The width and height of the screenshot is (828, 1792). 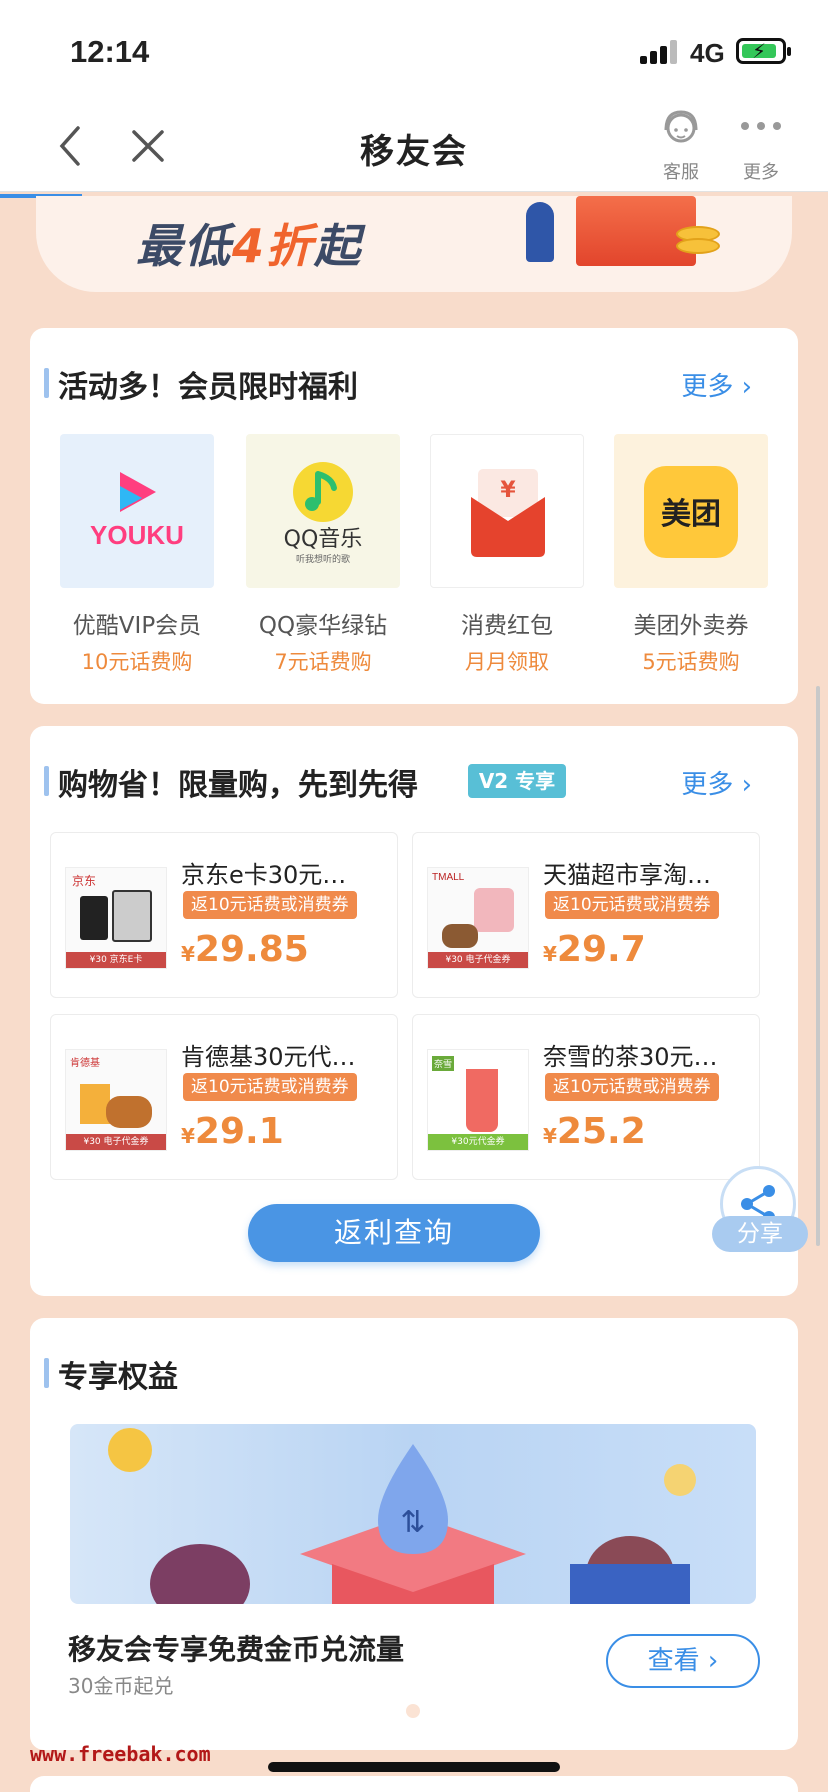 I want to click on network-type: 4G, so click(x=707, y=53).